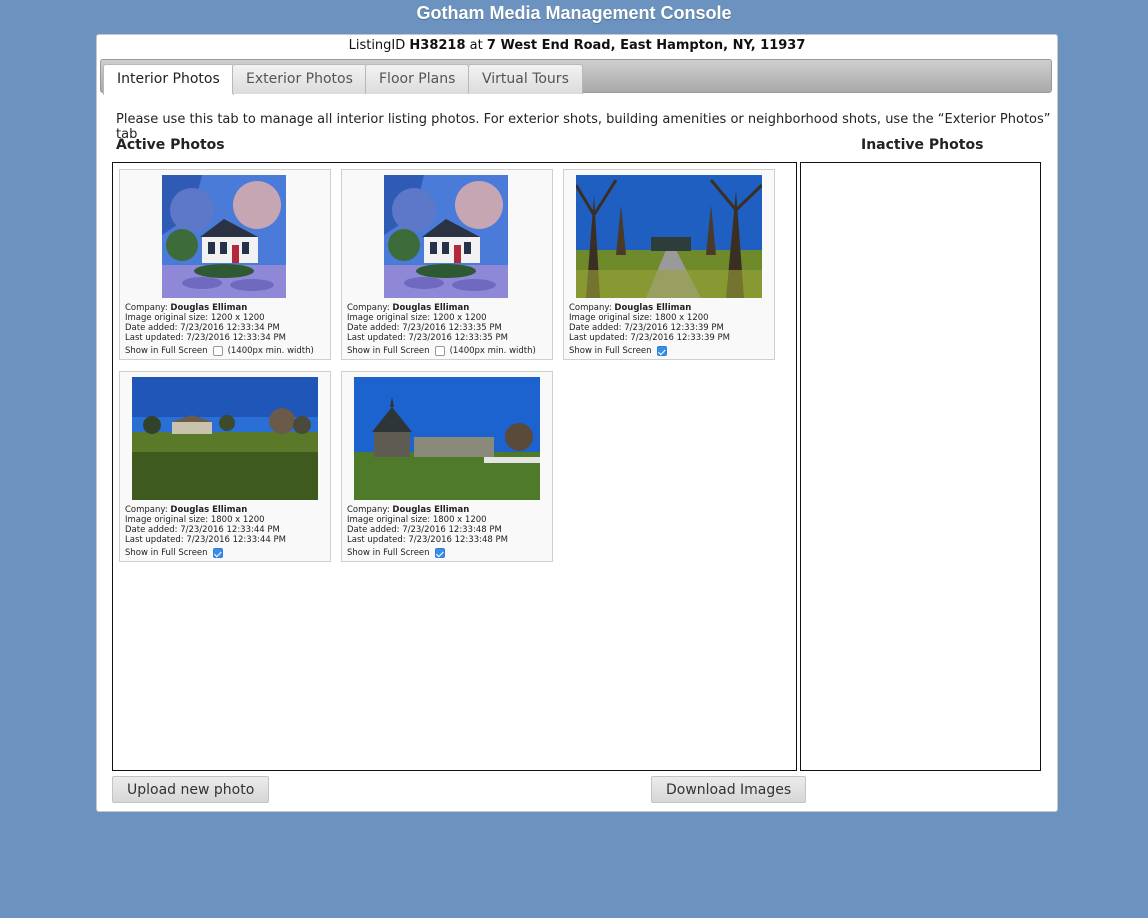 This screenshot has width=1148, height=918. Describe the element at coordinates (458, 338) in the screenshot. I see `photo-last-updated: 7/23/2016 12:33:35 PM` at that location.